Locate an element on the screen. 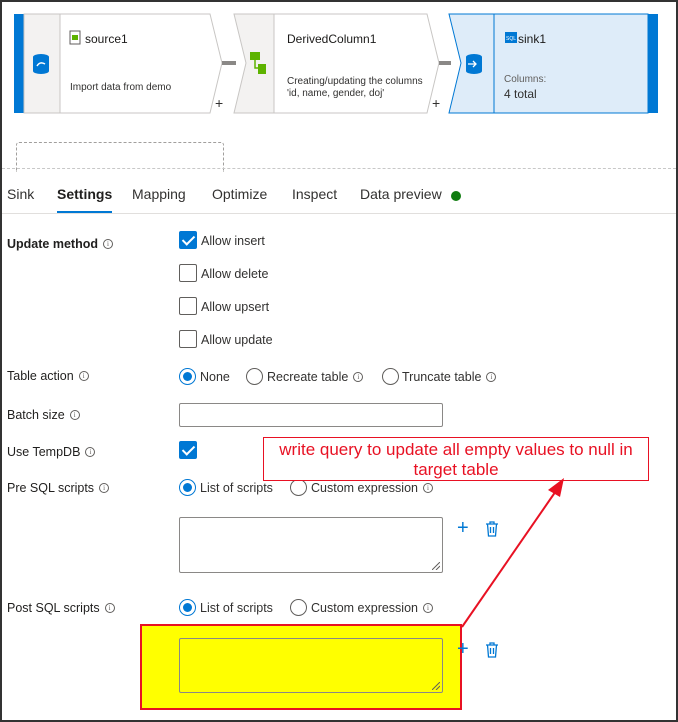 This screenshot has height=722, width=678. table-action-none-radio is located at coordinates (187, 376).